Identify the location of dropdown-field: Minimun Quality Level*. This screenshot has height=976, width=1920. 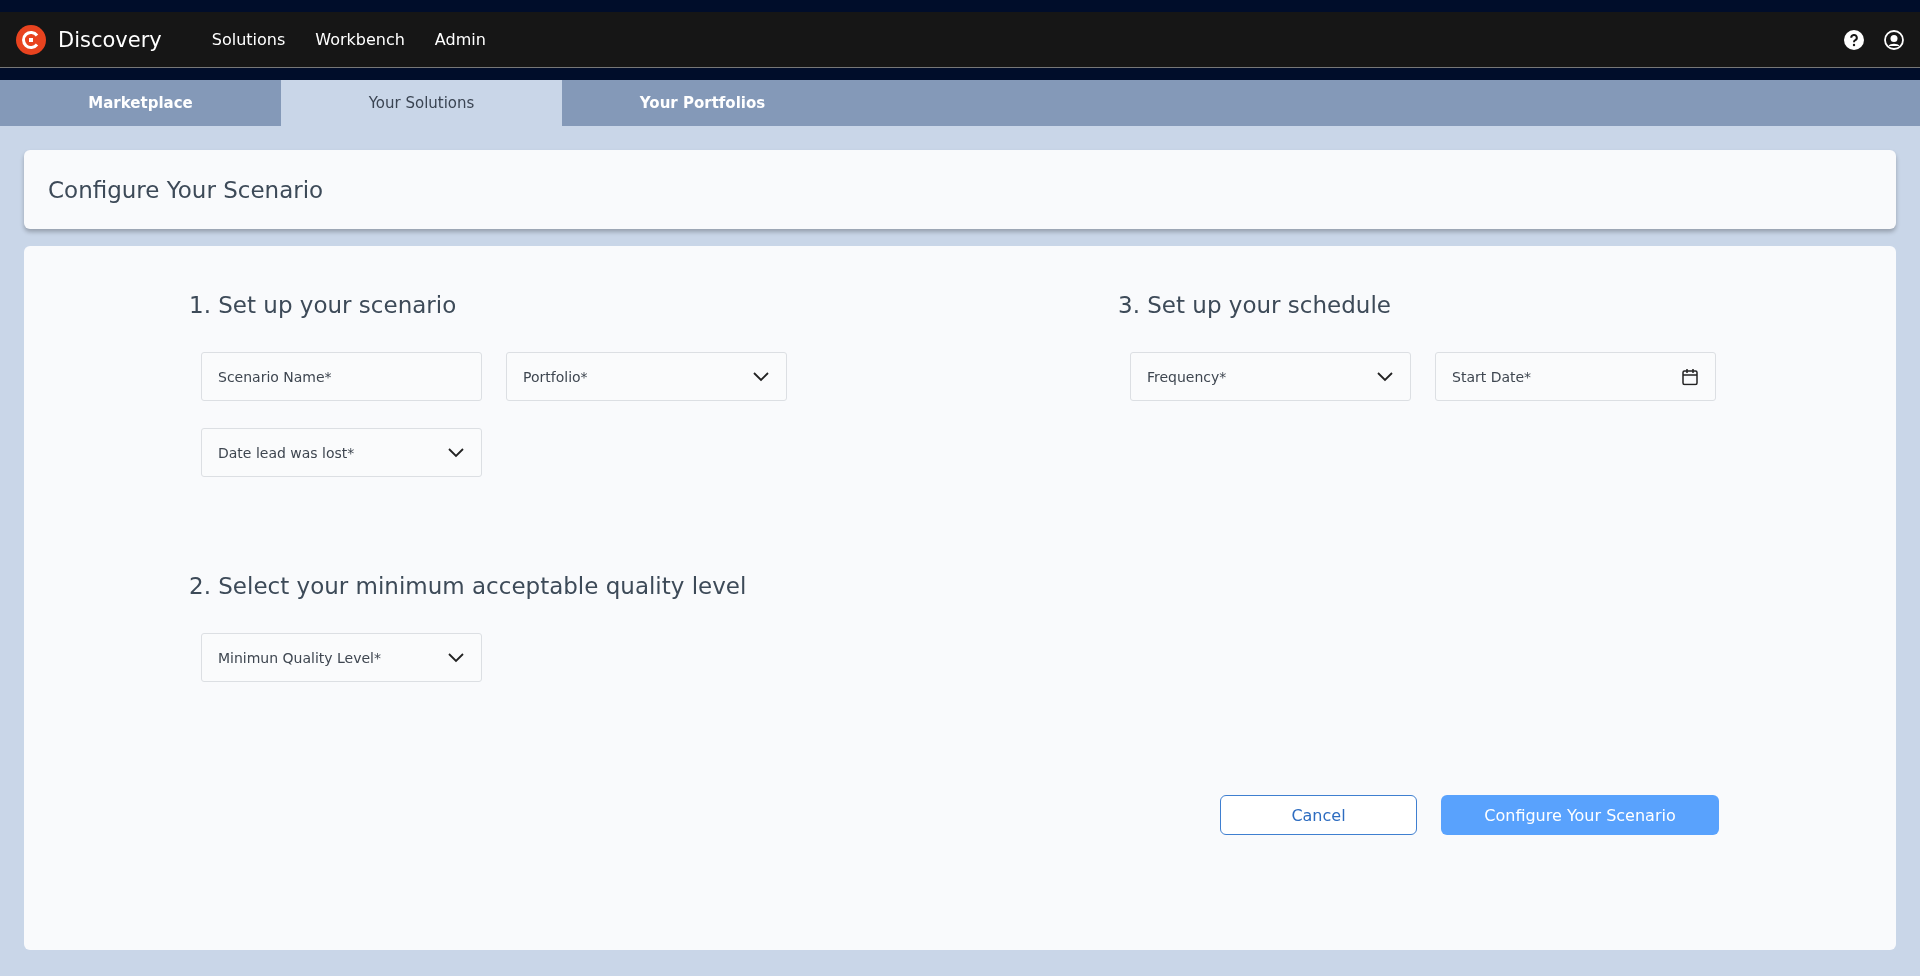
(341, 657).